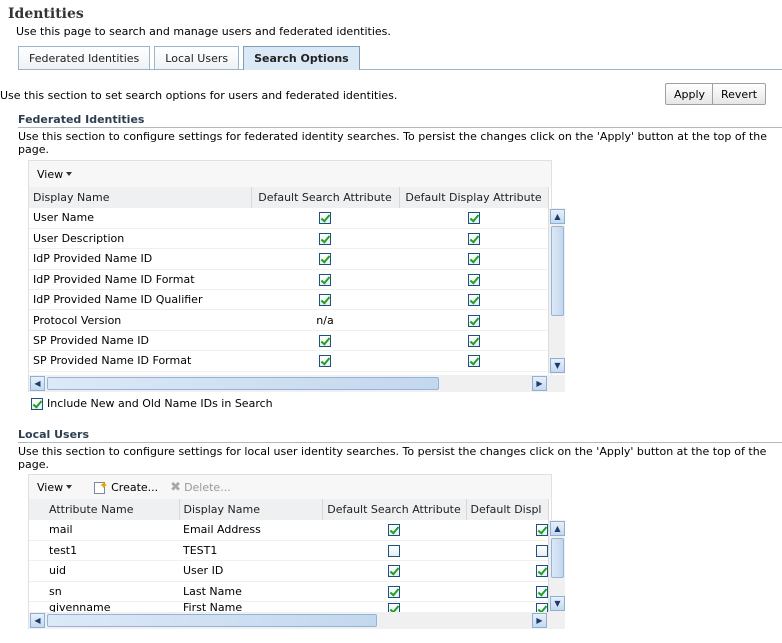 The image size is (782, 643). Describe the element at coordinates (739, 94) in the screenshot. I see `revert-button: Revert` at that location.